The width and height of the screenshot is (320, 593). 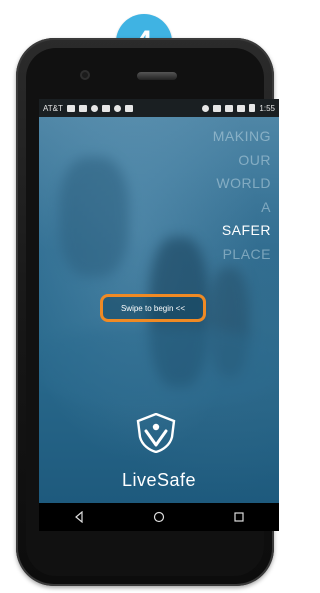 I want to click on swipe-to-begin-button: Swipe to begin <<, so click(x=153, y=308).